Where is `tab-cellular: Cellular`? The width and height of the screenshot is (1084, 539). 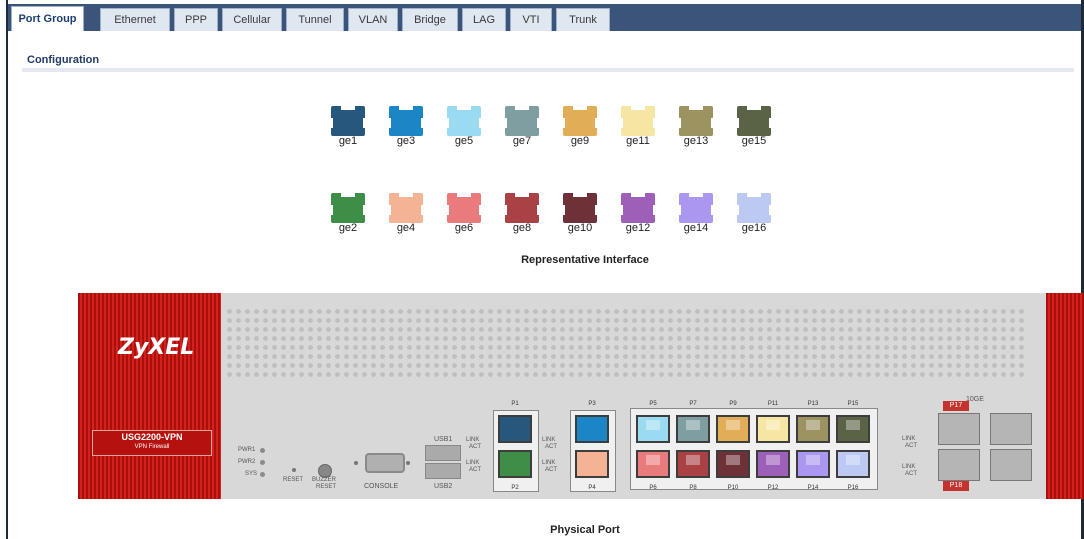
tab-cellular: Cellular is located at coordinates (252, 19).